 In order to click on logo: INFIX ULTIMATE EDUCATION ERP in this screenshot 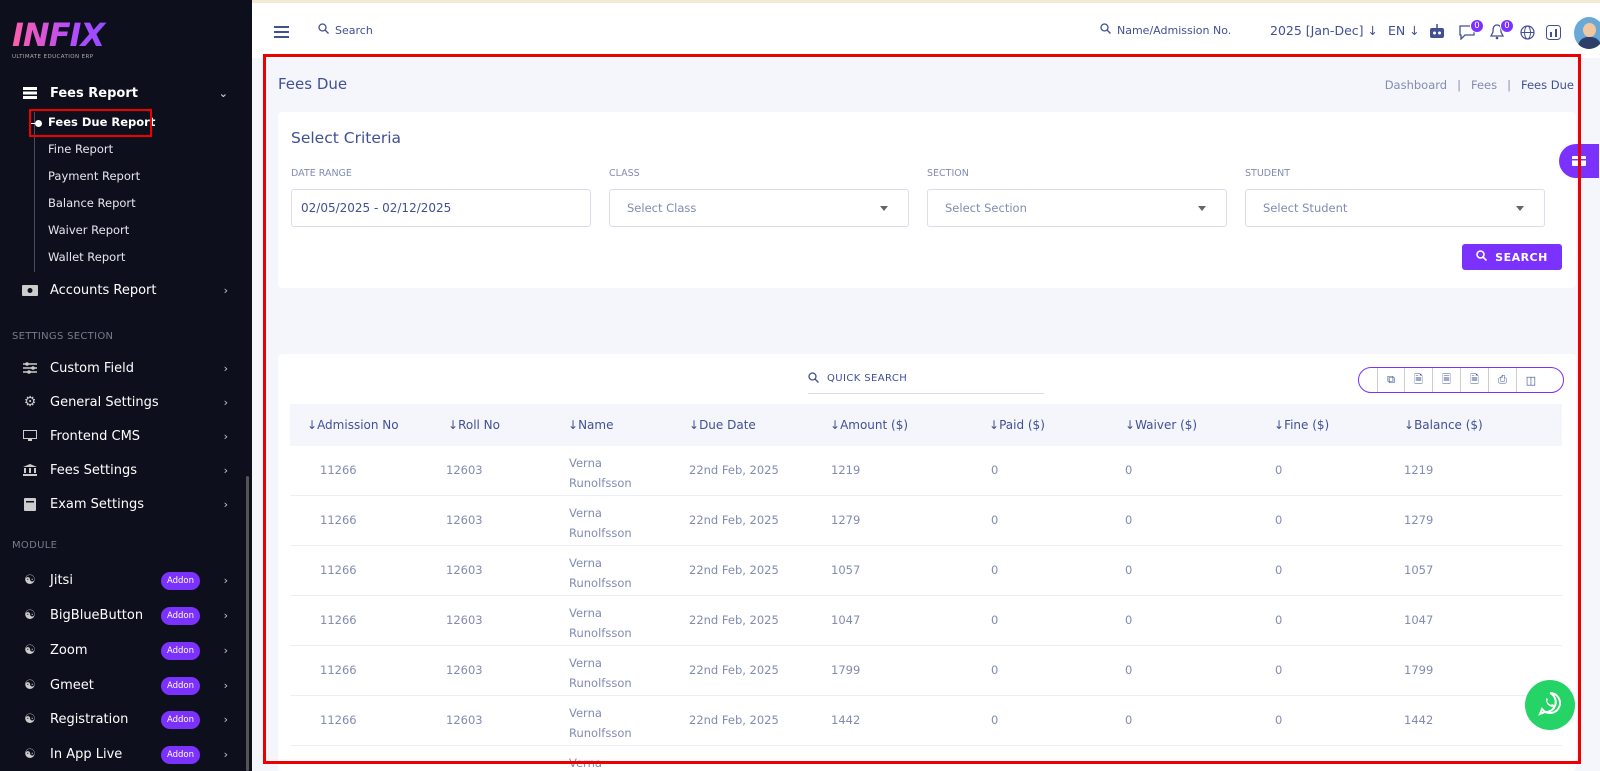, I will do `click(72, 40)`.